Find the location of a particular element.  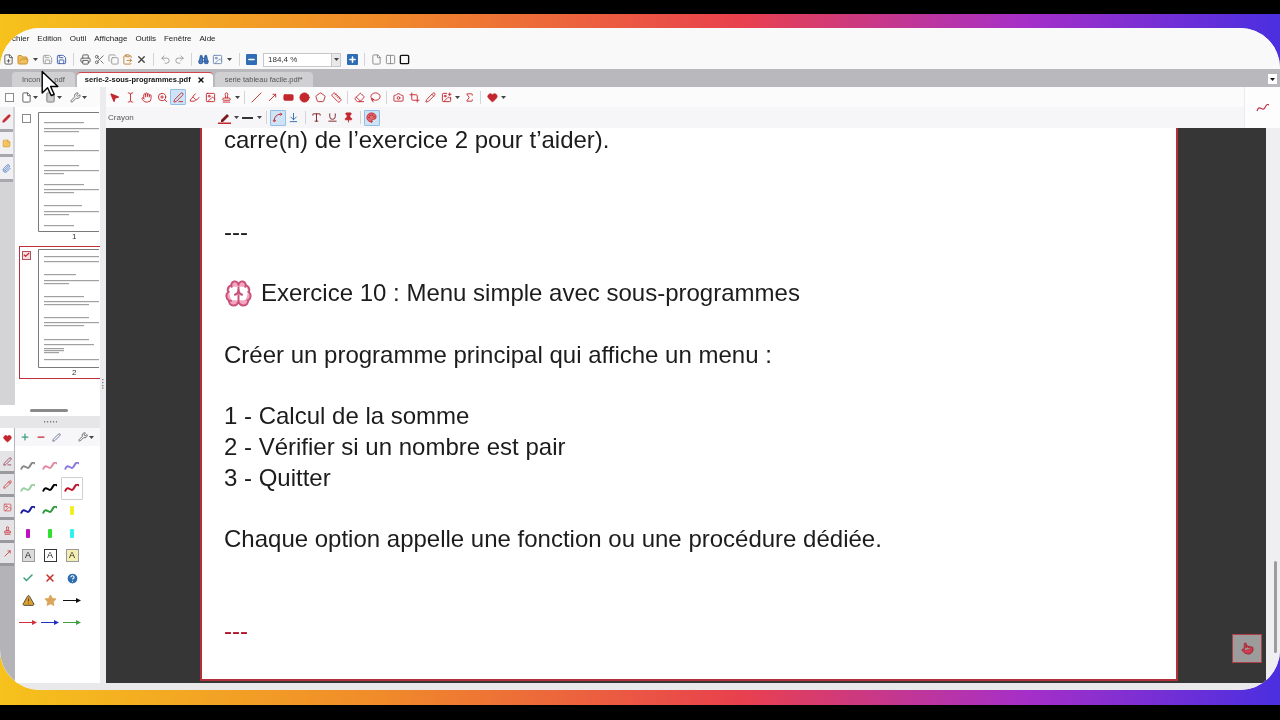

hand-icon is located at coordinates (146, 97).